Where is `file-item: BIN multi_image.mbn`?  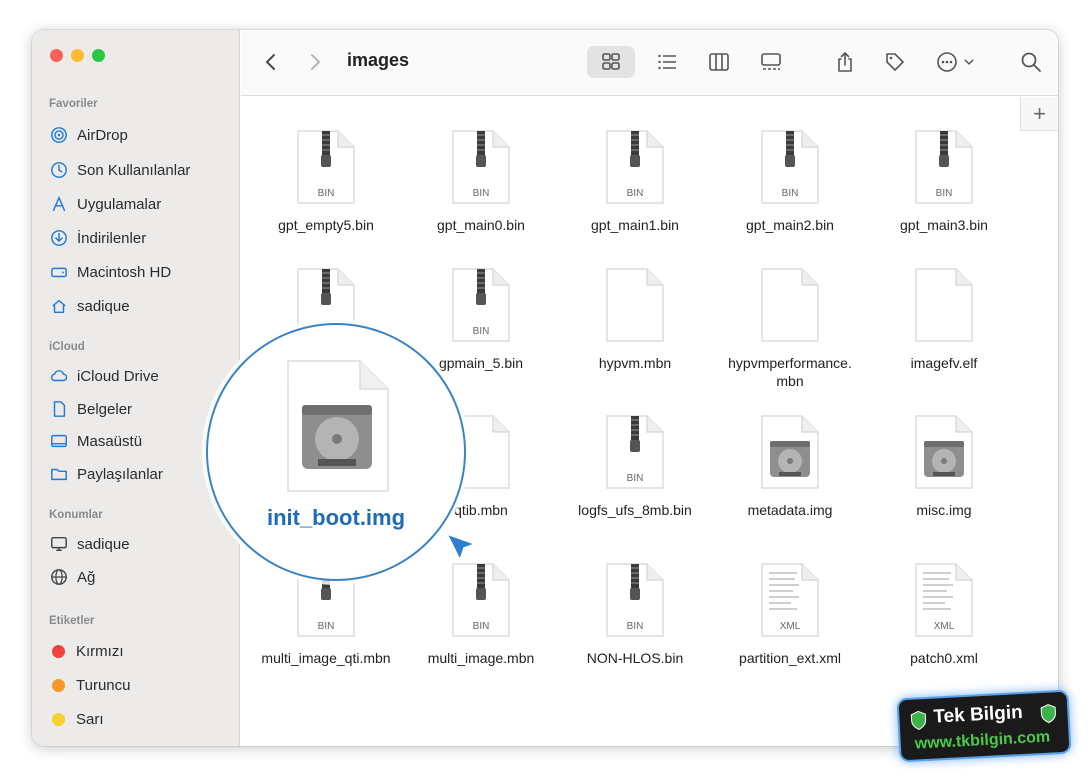
file-item: BIN multi_image.mbn is located at coordinates (481, 615).